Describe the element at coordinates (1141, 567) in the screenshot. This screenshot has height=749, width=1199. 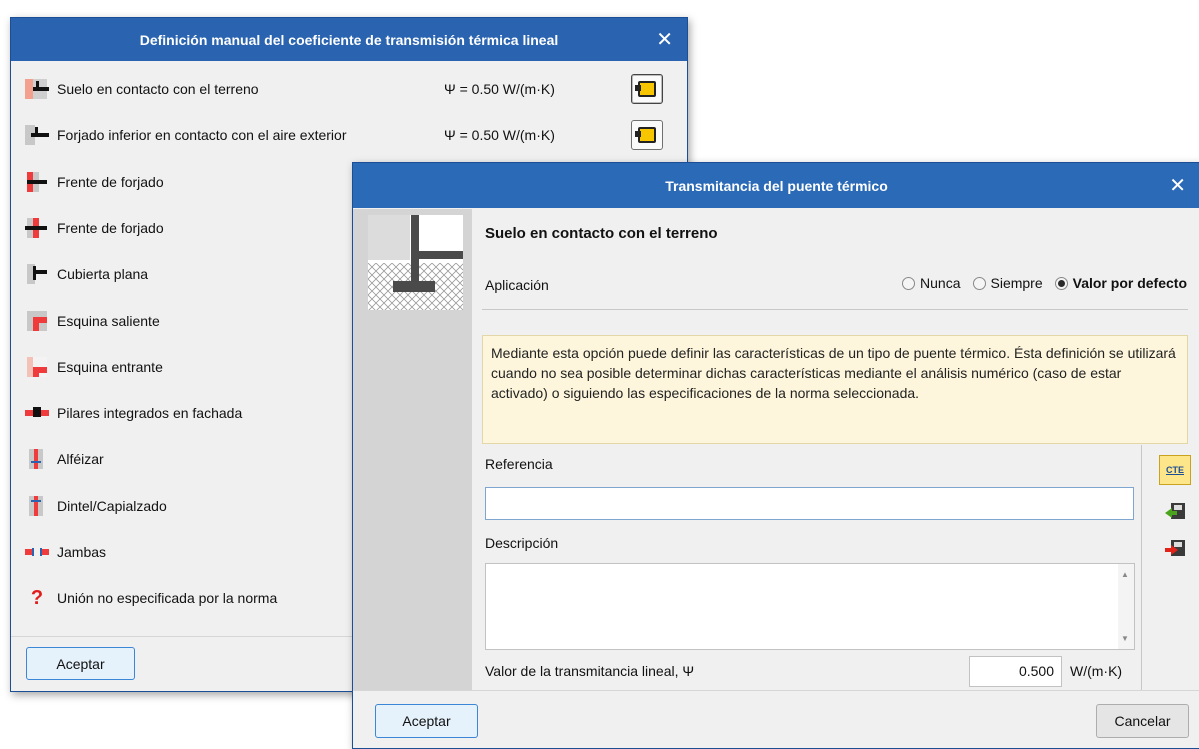
I see `toolbar-divider` at that location.